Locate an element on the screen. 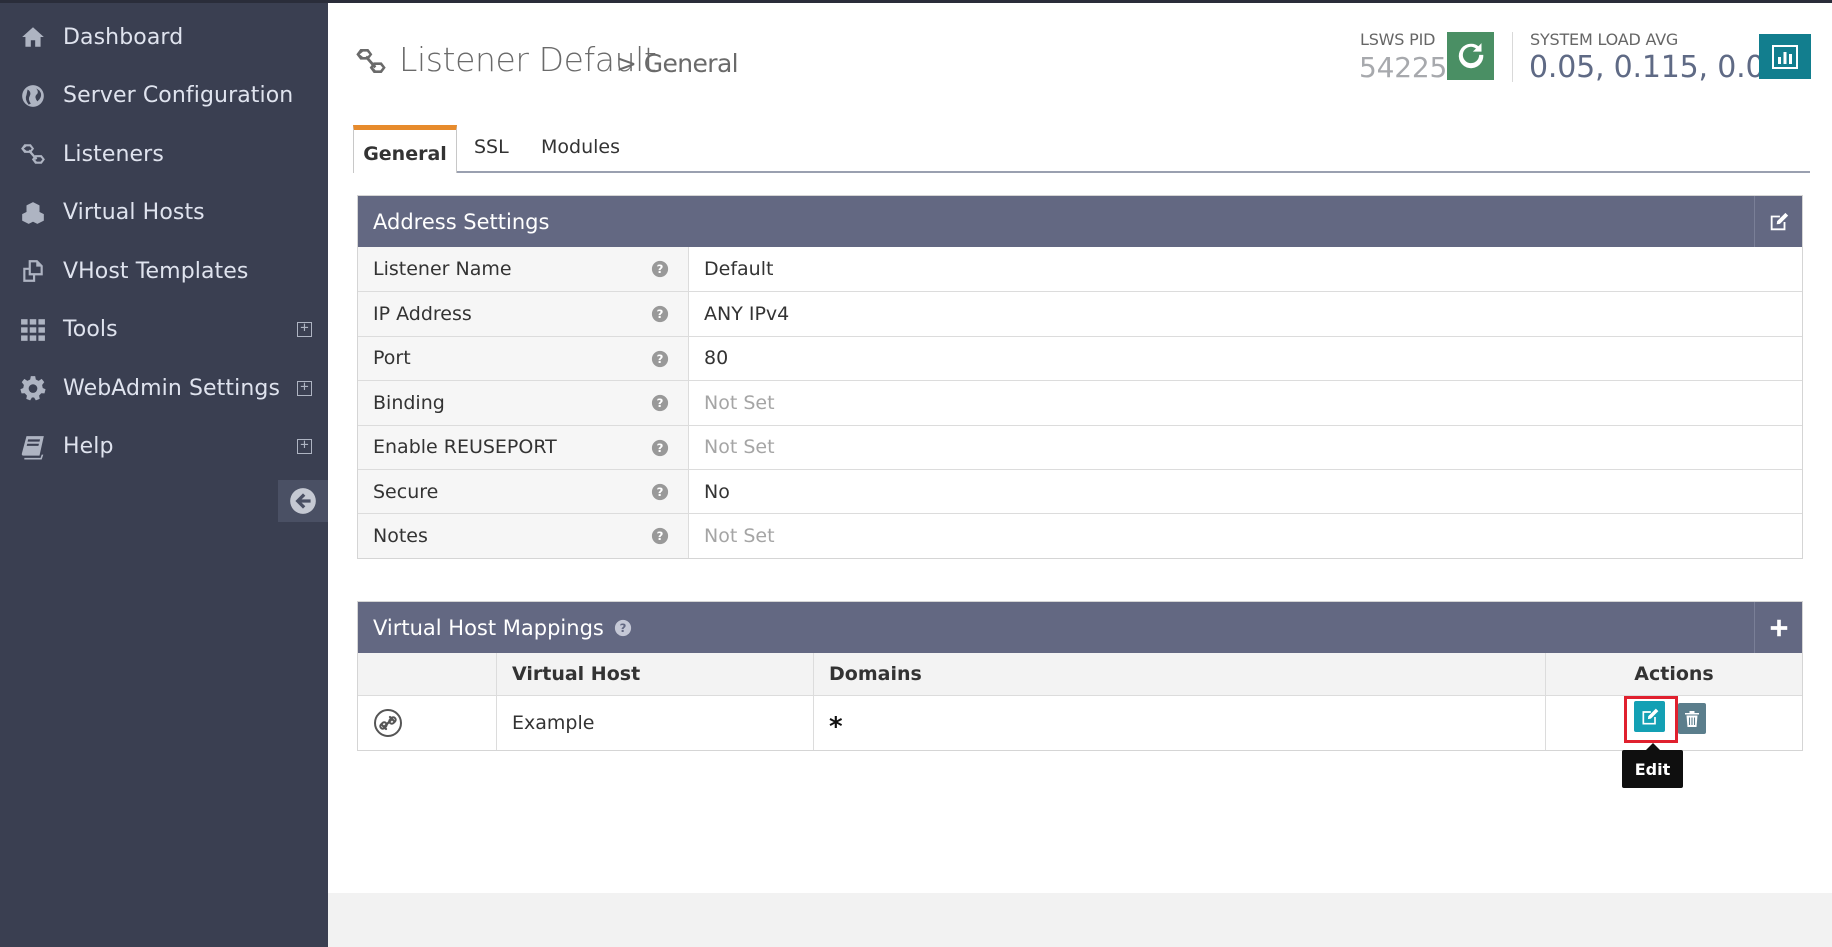 The image size is (1832, 947). page-subtitle: > General is located at coordinates (677, 63).